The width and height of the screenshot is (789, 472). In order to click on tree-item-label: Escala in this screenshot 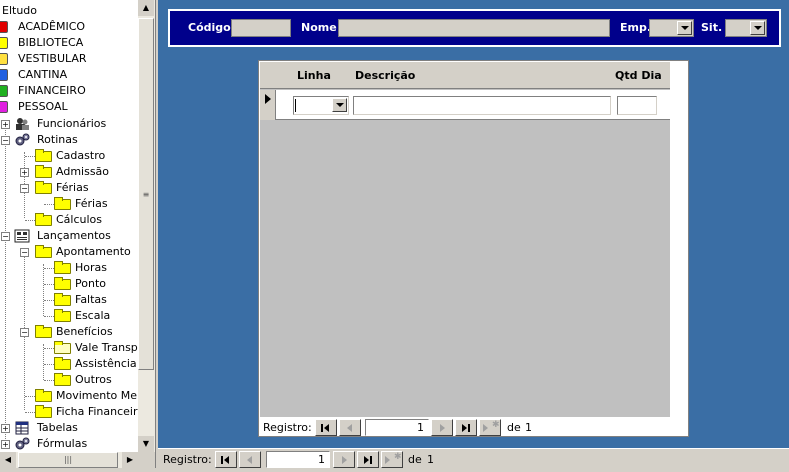, I will do `click(93, 315)`.